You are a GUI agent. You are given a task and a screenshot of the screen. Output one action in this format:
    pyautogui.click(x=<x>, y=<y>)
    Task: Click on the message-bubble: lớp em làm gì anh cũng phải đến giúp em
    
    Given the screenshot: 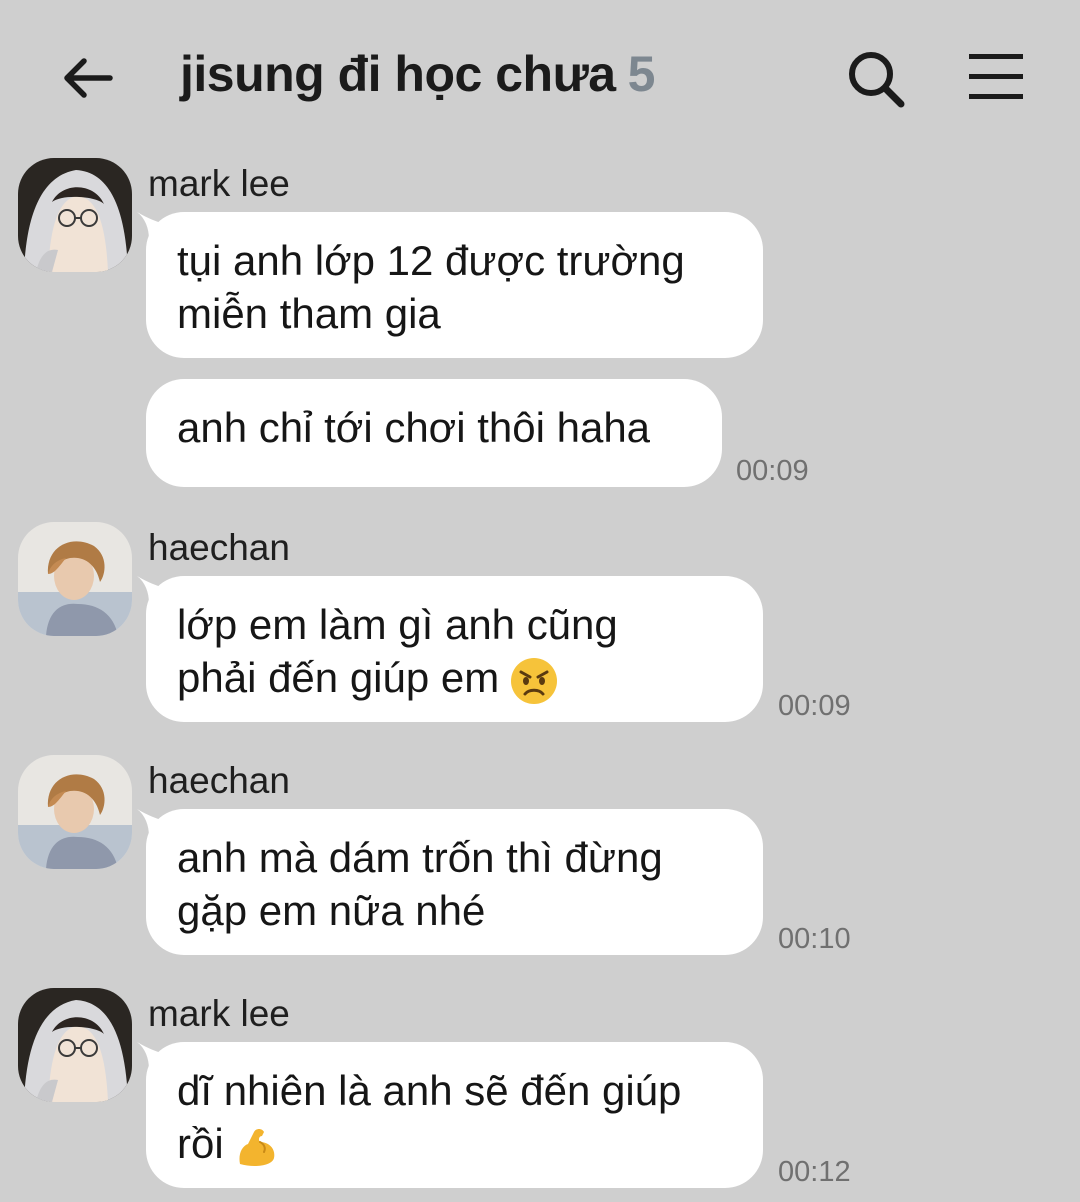 What is the action you would take?
    pyautogui.click(x=454, y=649)
    